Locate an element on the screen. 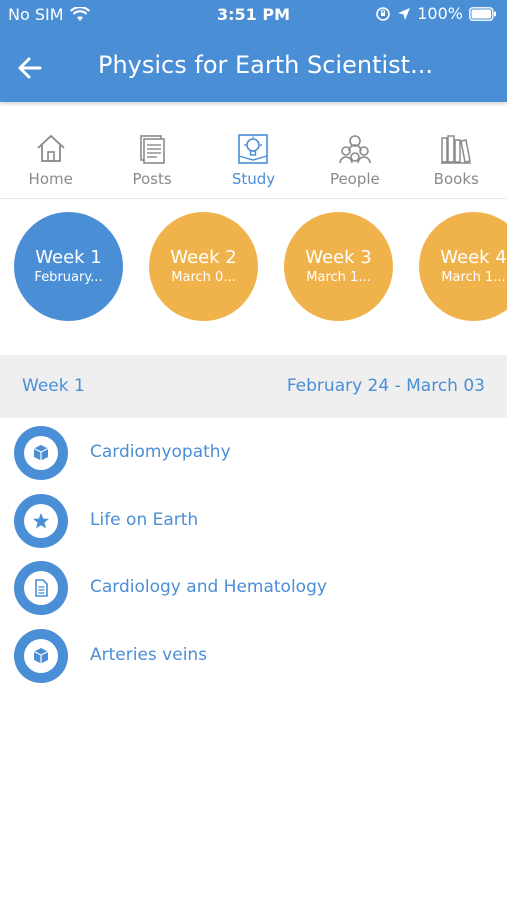 The image size is (507, 900). document-icon is located at coordinates (41, 588).